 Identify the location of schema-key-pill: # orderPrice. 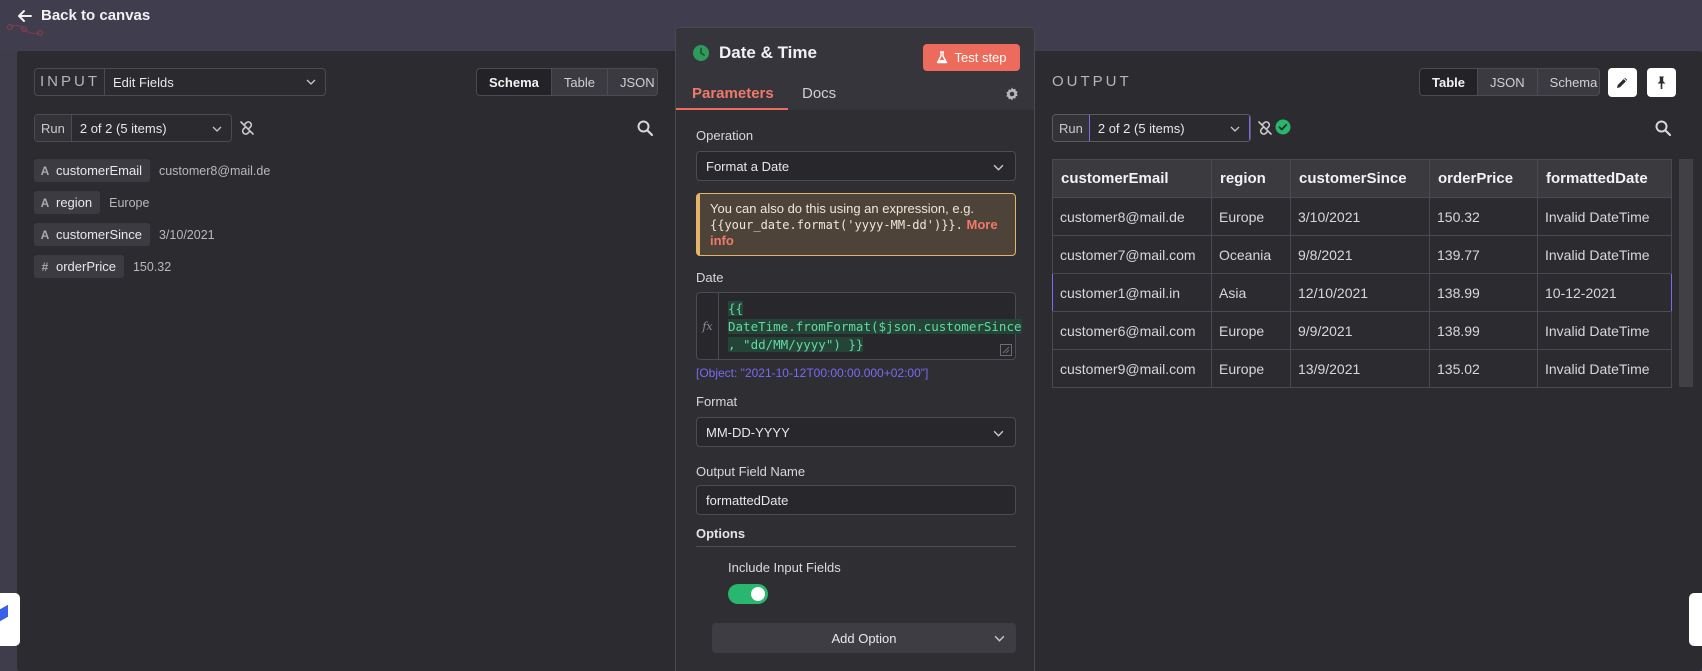
(79, 266).